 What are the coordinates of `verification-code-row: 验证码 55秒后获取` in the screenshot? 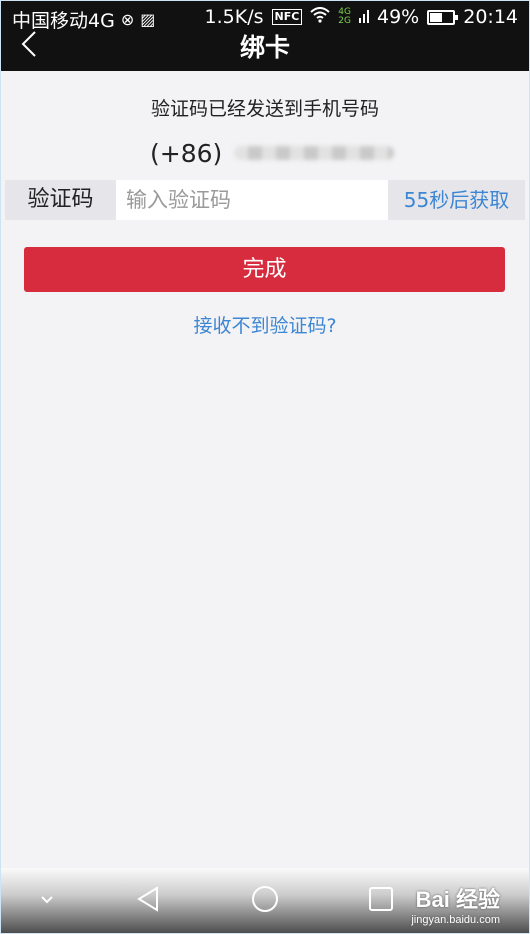 It's located at (265, 200).